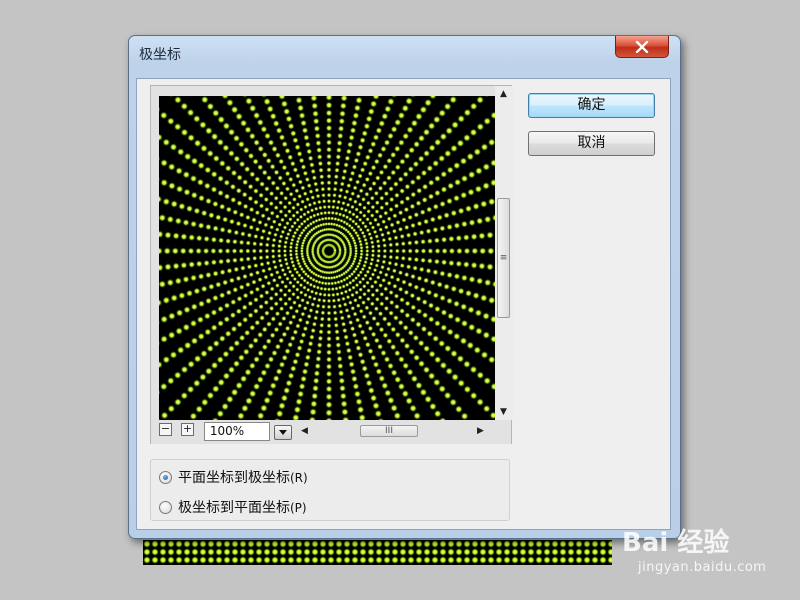 Image resolution: width=800 pixels, height=600 pixels. I want to click on scroll-down-icon: ▼, so click(503, 412).